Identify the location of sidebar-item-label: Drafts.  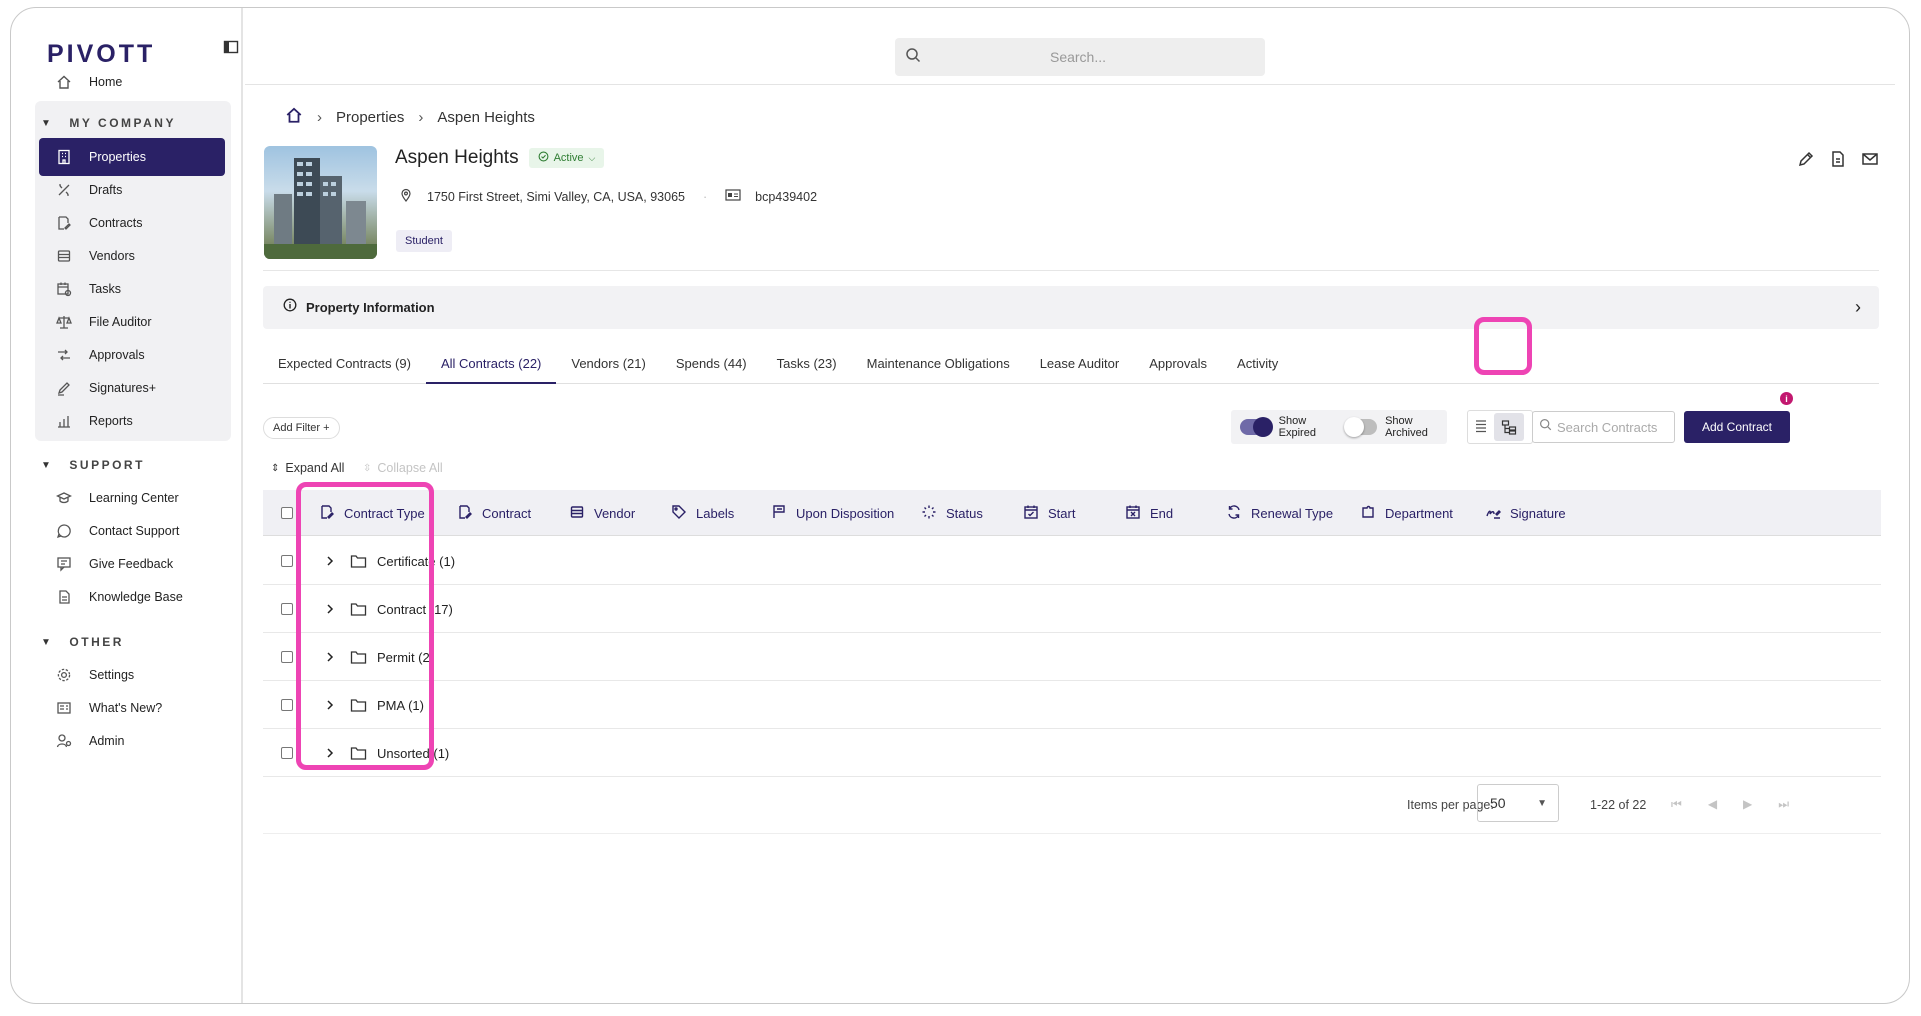
(106, 190).